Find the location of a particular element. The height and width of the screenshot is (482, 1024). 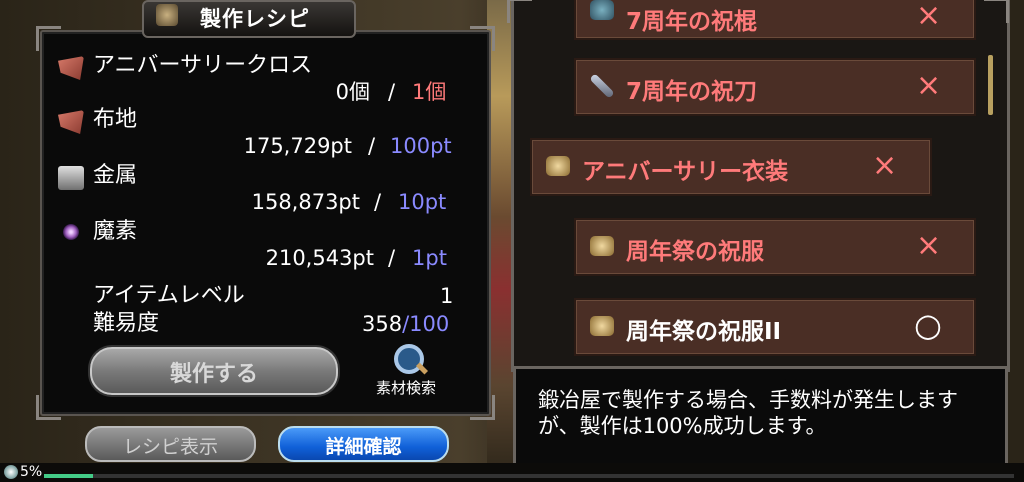

recipe-item: 7周年の祝刀 × is located at coordinates (775, 87).